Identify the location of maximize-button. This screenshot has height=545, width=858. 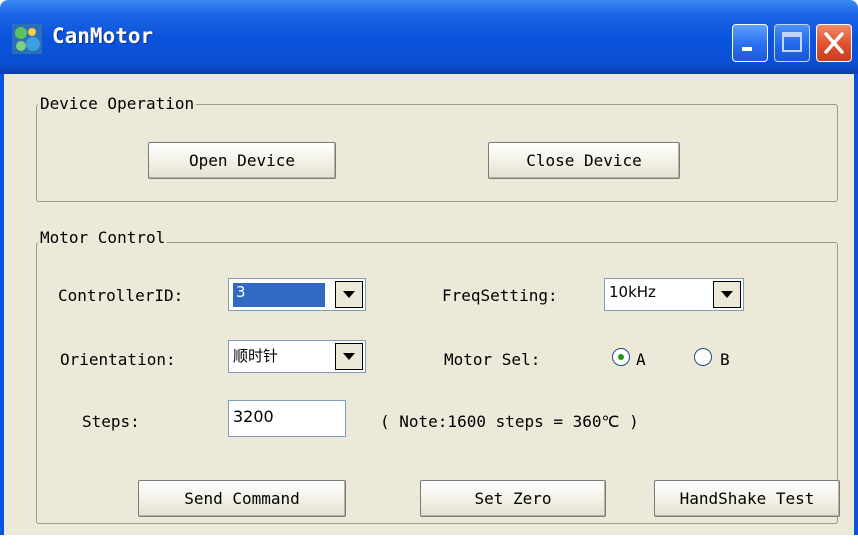
(792, 43).